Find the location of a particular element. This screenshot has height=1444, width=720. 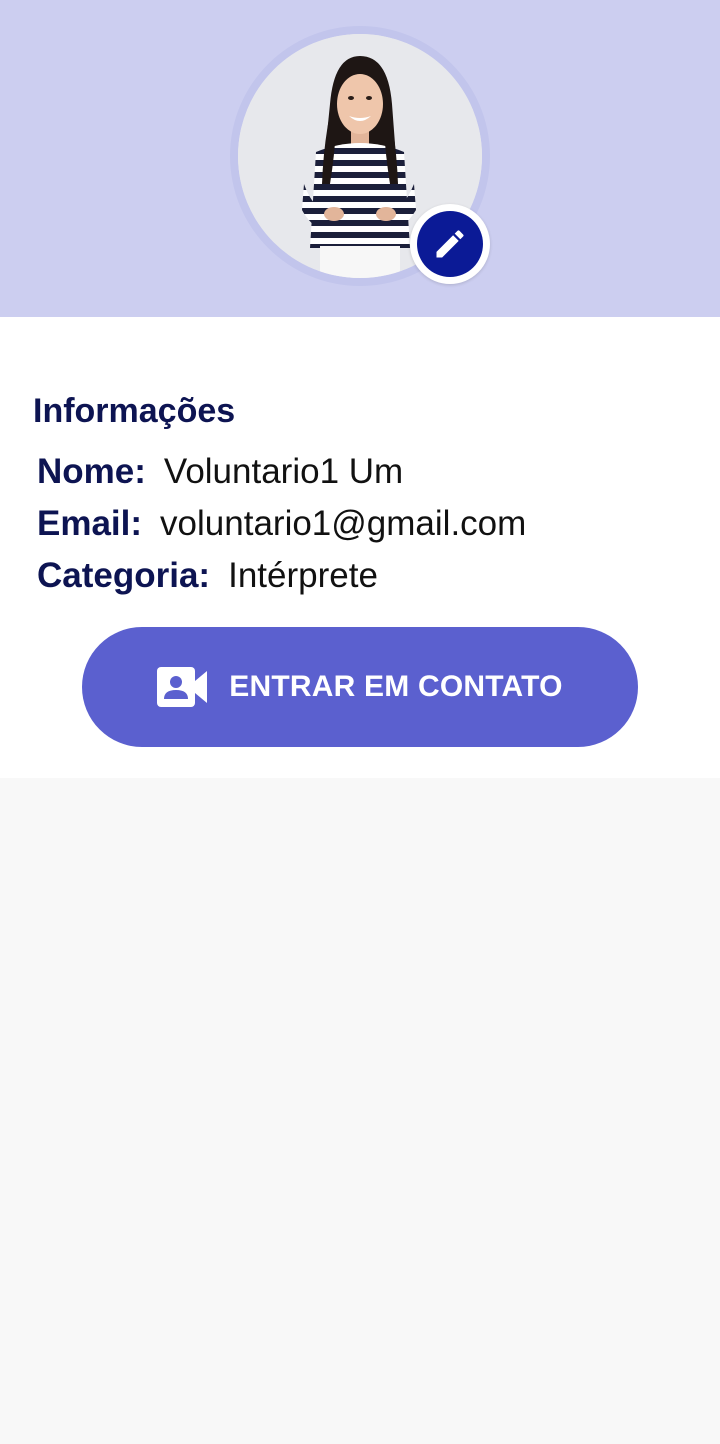

category-label: Categoria: is located at coordinates (124, 575).